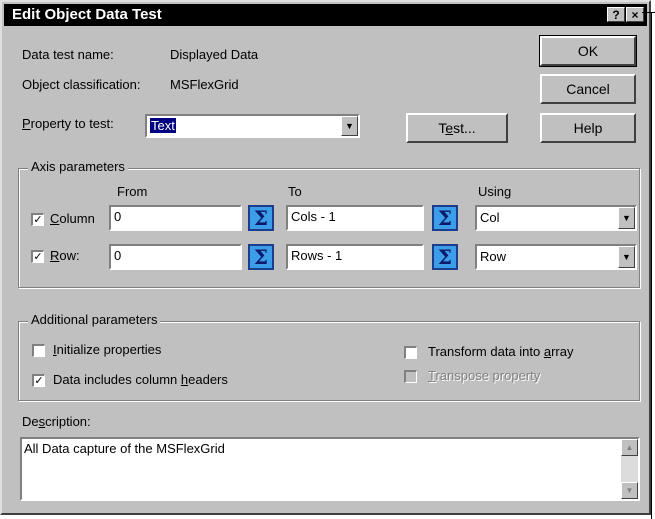  Describe the element at coordinates (87, 14) in the screenshot. I see `window-title: Edit Object Data Test` at that location.